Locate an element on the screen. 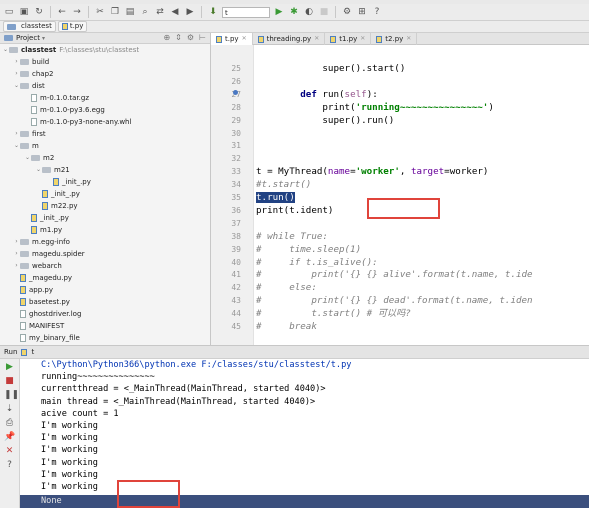 Image resolution: width=589 pixels, height=508 pixels. find-icon: ⌕ is located at coordinates (145, 12).